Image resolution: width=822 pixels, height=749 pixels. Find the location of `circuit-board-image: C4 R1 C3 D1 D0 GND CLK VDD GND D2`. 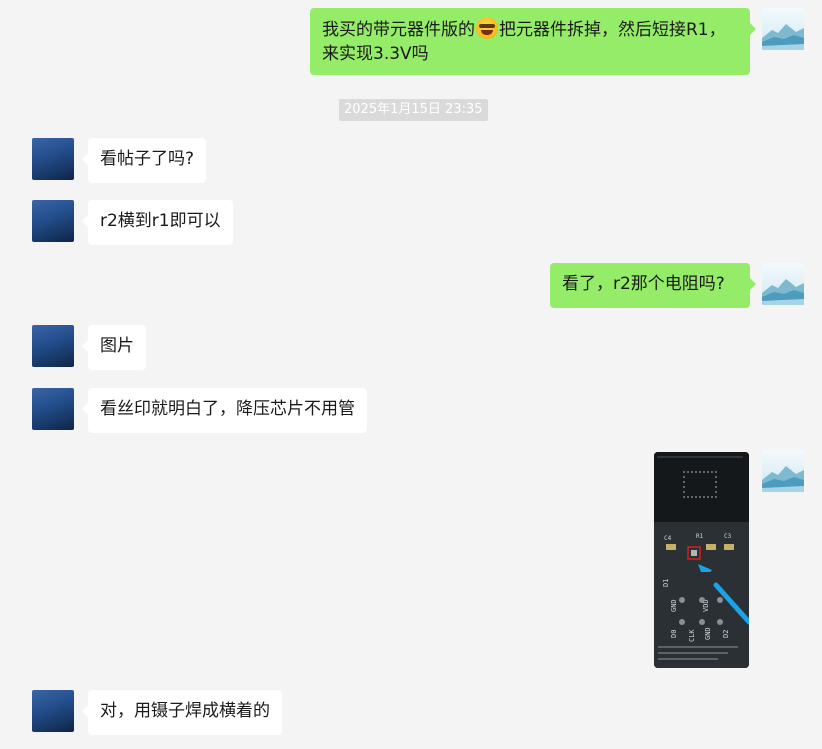

circuit-board-image: C4 R1 C3 D1 D0 GND CLK VDD GND D2 is located at coordinates (701, 560).